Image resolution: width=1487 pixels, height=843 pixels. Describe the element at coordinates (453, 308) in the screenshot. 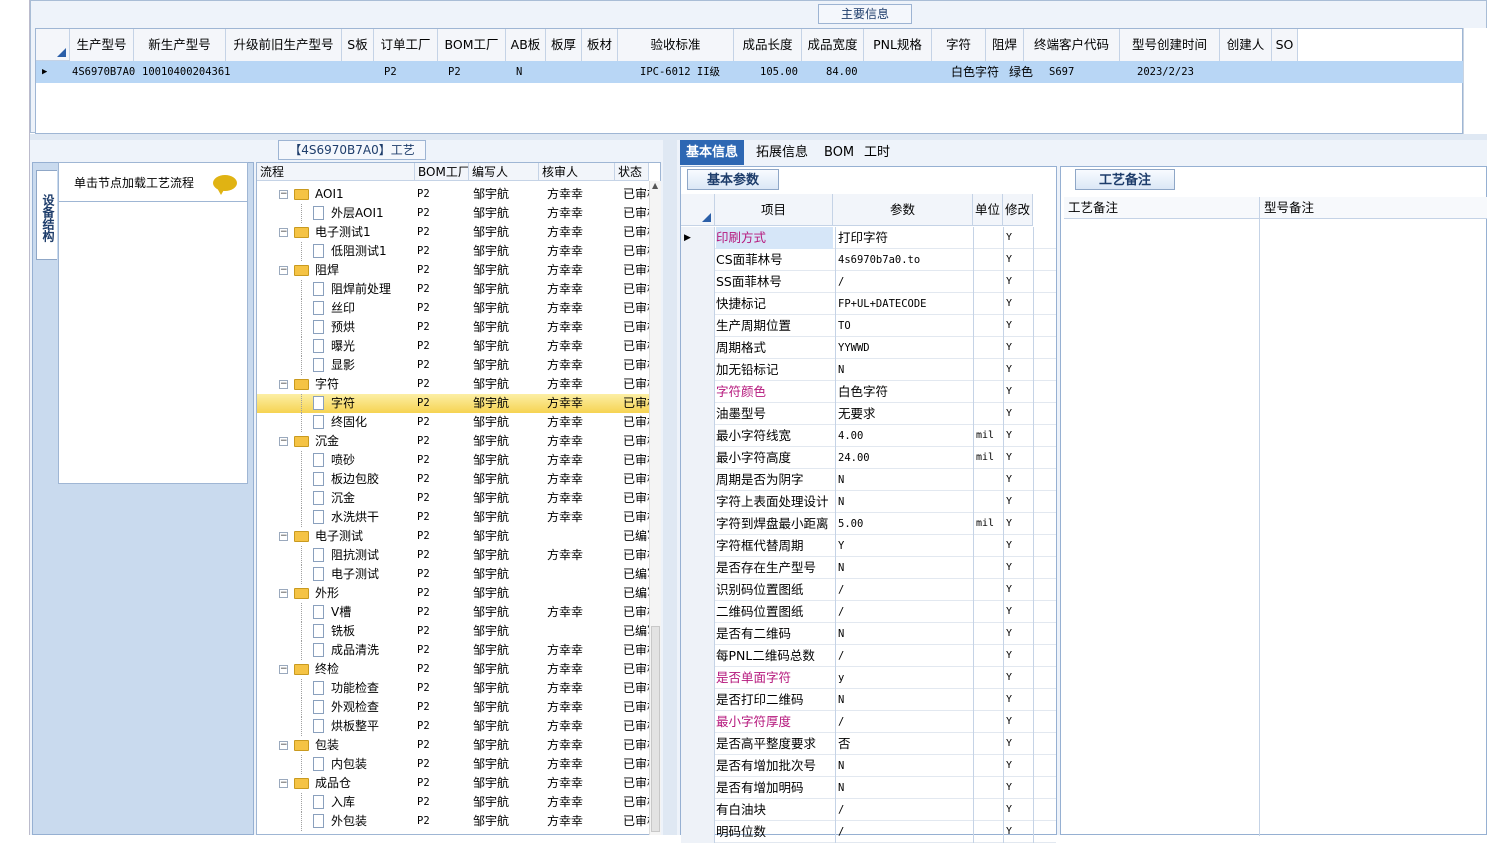

I see `tree-row: 丝印 P2 邹宇航 方幸幸 已审核` at that location.